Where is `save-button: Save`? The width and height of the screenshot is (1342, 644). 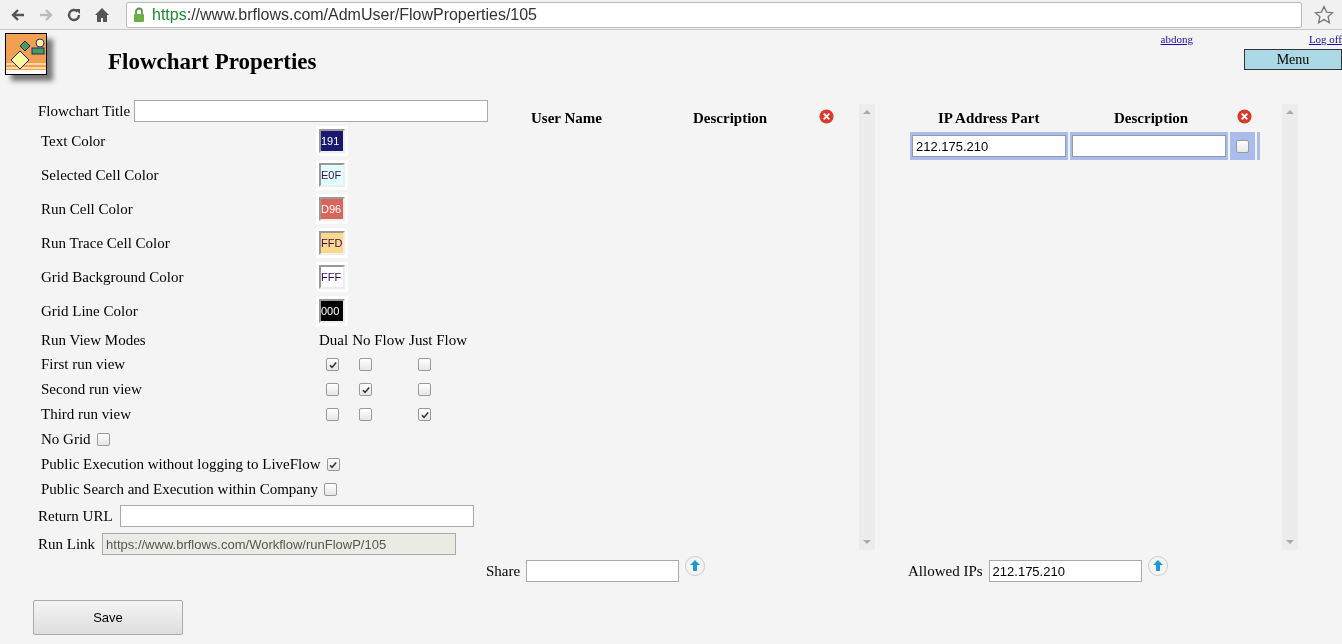
save-button: Save is located at coordinates (108, 617).